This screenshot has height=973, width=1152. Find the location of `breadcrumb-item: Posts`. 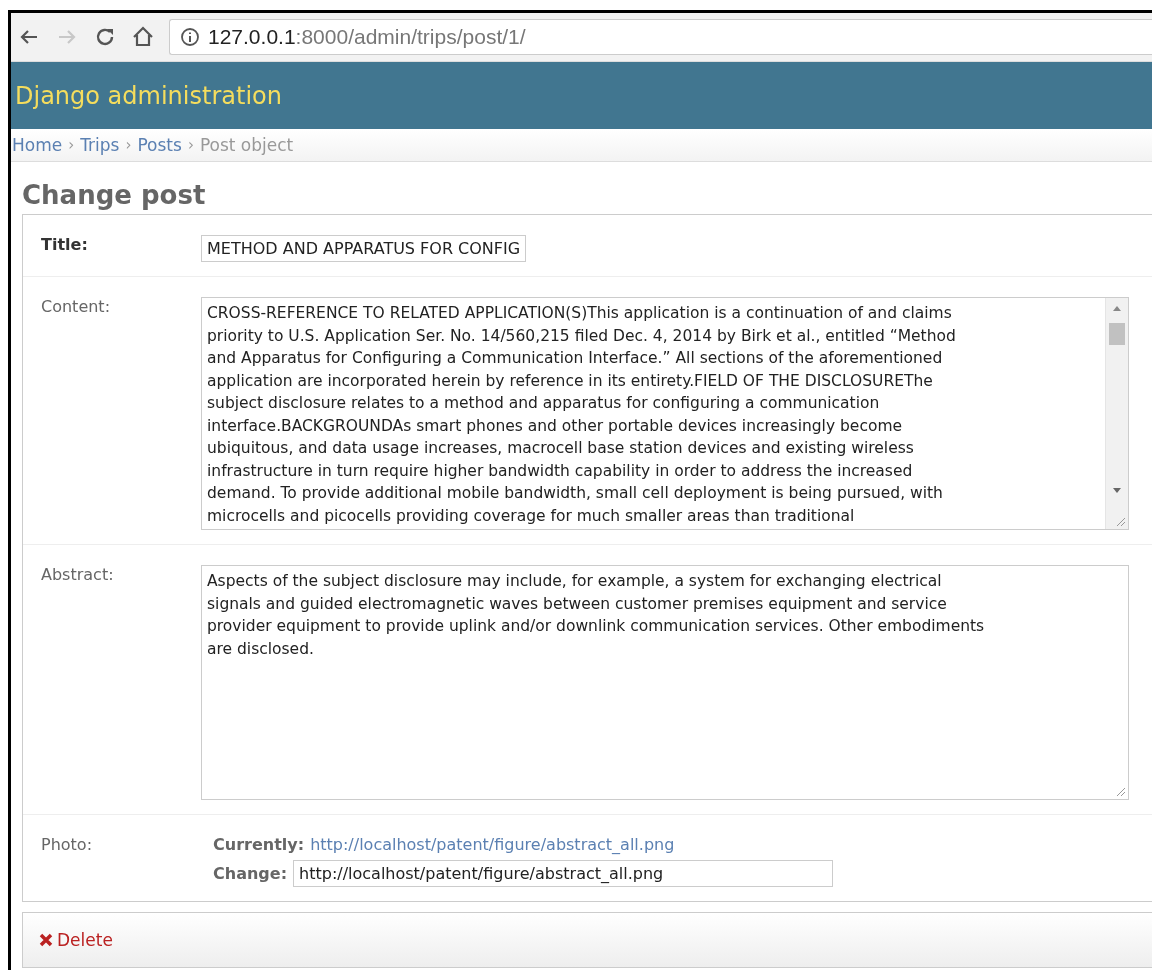

breadcrumb-item: Posts is located at coordinates (159, 145).